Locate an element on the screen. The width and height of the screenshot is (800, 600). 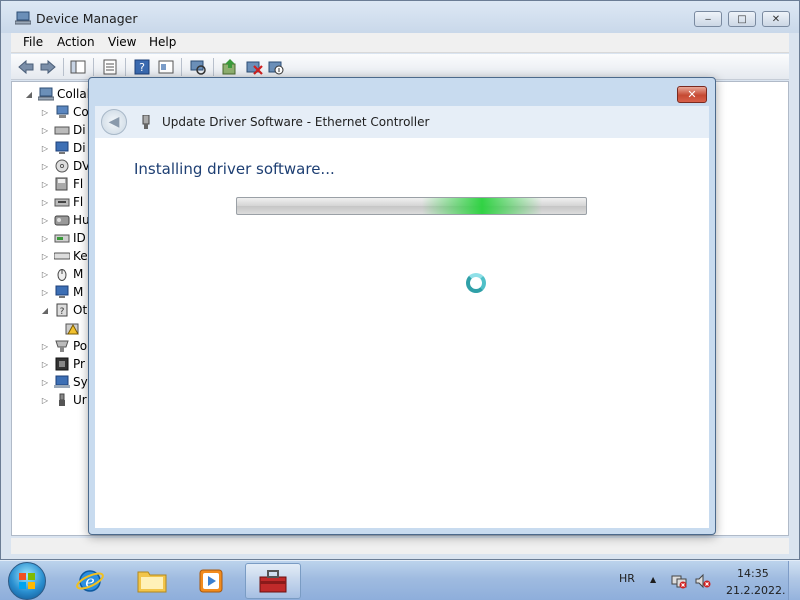
tree-item-label: Ke is located at coordinates (80, 256).